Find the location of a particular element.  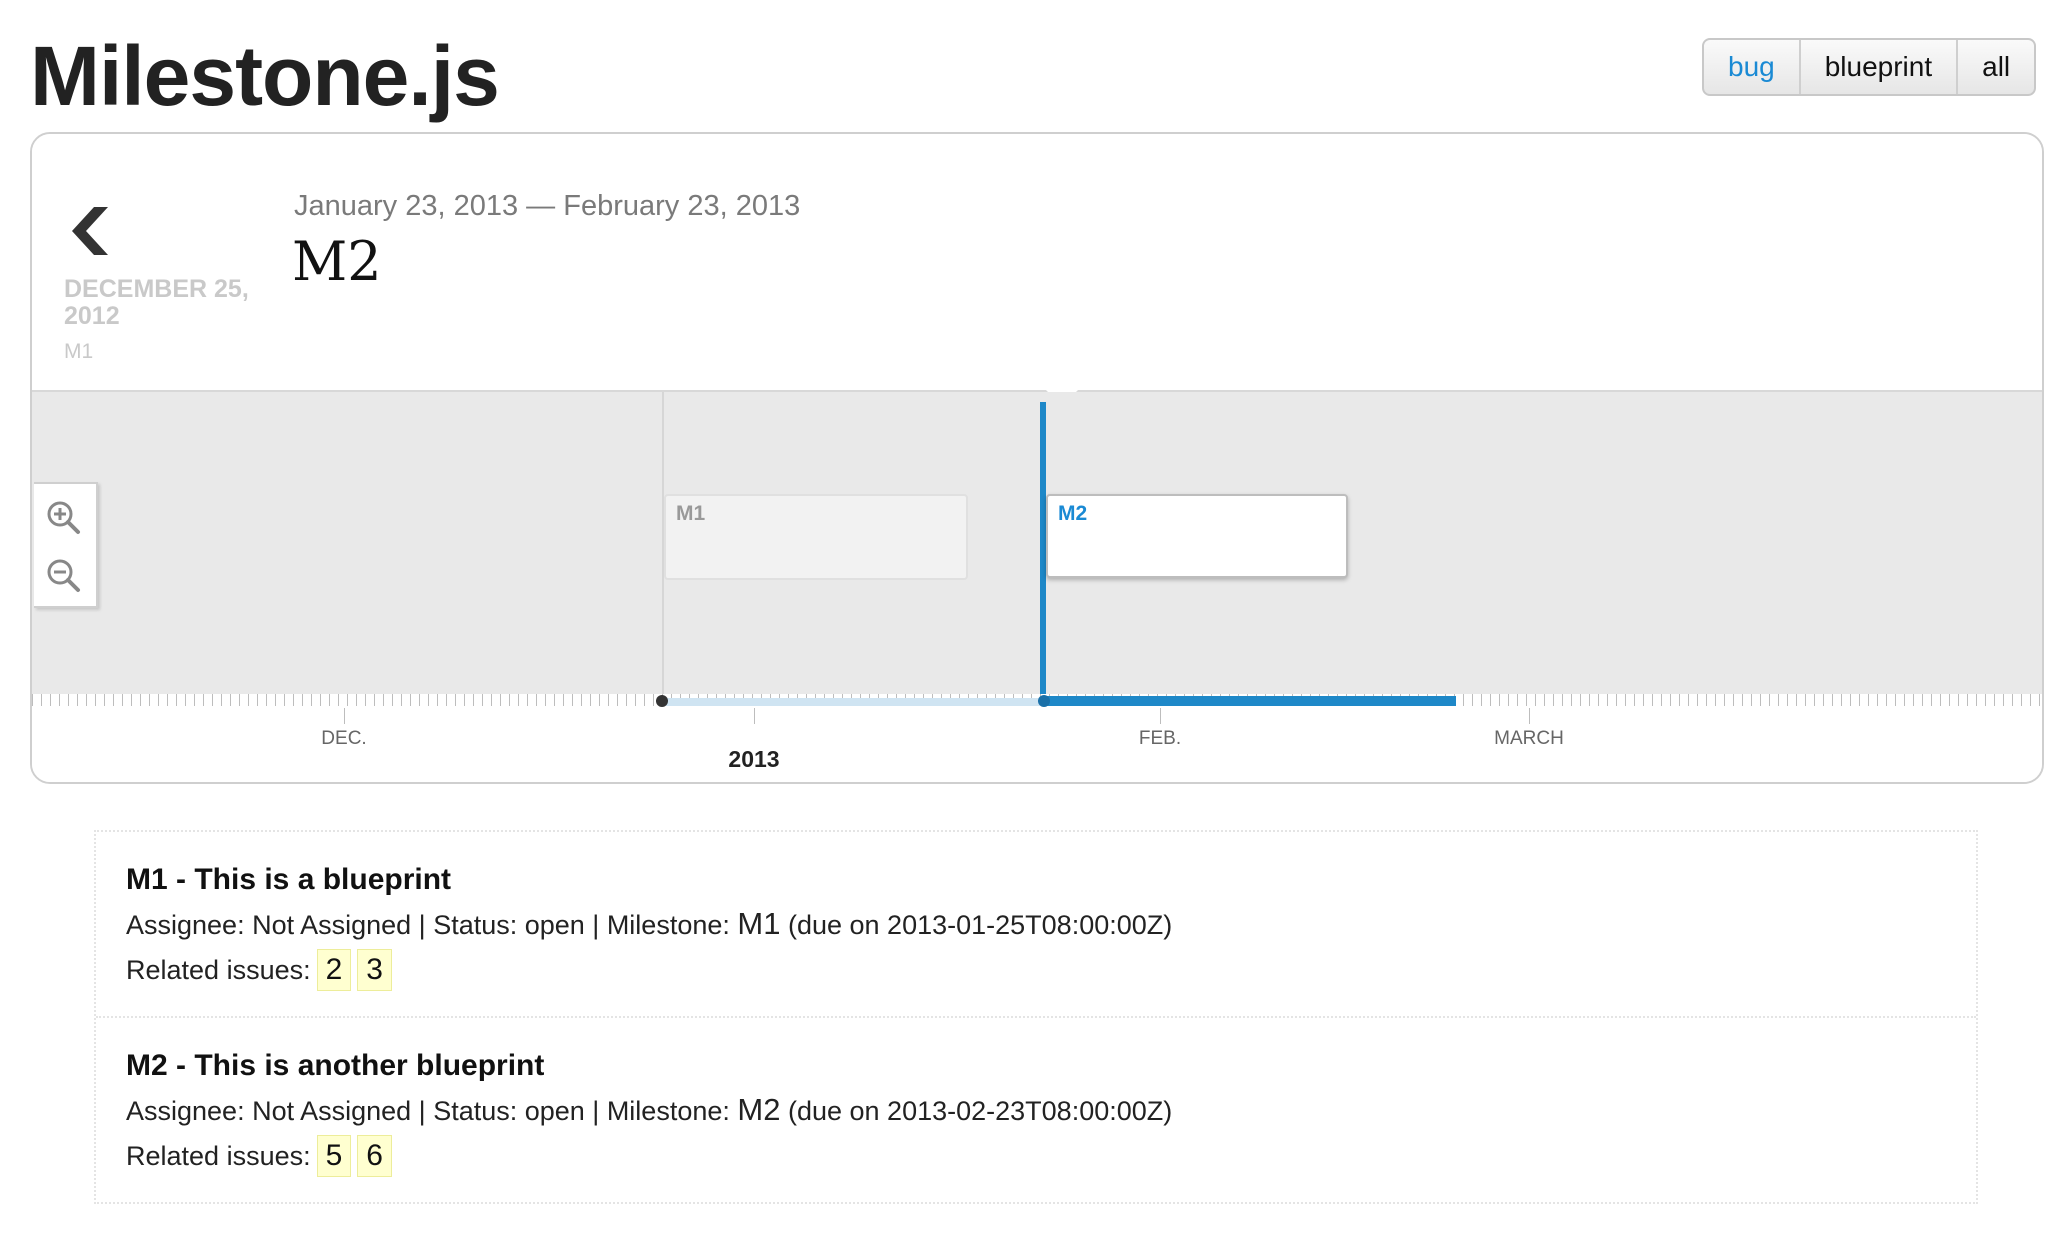

m2-range-bar is located at coordinates (1249, 701).